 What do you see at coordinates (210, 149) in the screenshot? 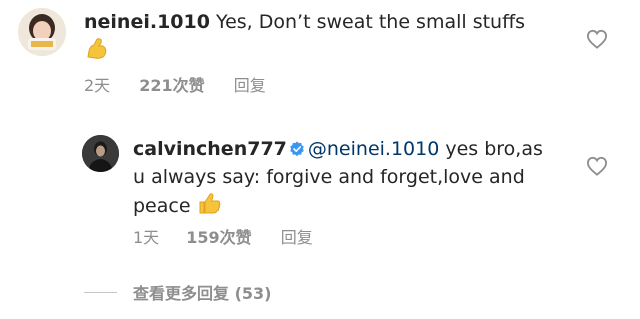
I see `comment-username: calvinchen777` at bounding box center [210, 149].